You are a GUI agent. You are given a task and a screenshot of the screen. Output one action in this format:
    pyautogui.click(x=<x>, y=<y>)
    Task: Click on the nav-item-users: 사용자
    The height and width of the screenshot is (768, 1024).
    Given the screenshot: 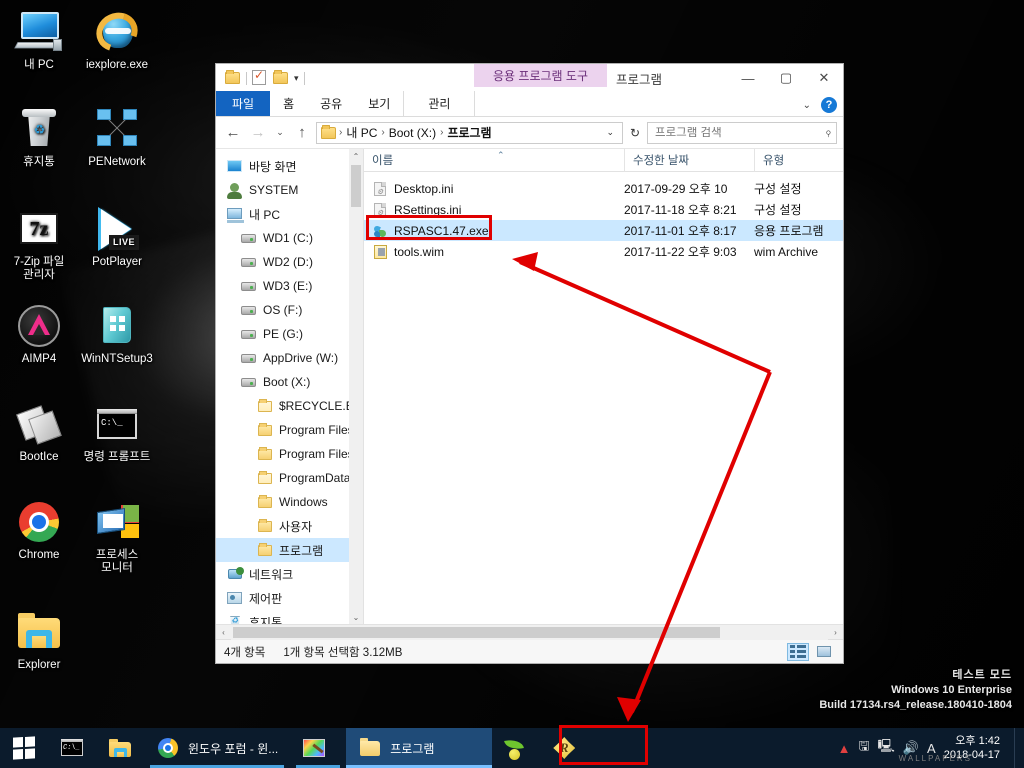 What is the action you would take?
    pyautogui.click(x=282, y=526)
    